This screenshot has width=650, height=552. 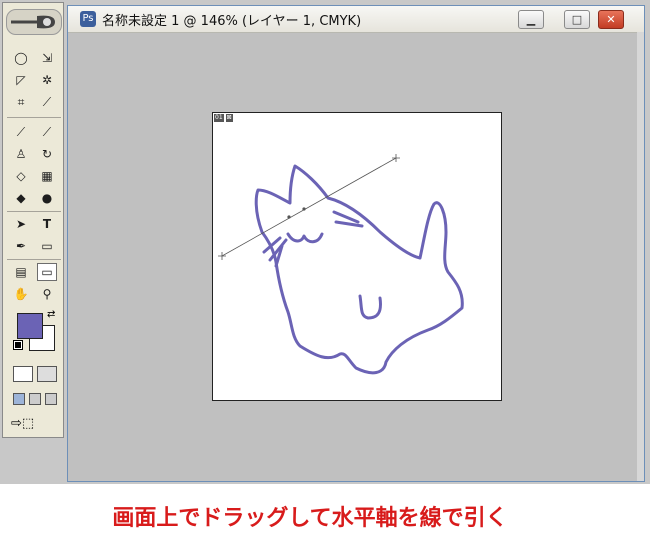 What do you see at coordinates (21, 102) in the screenshot?
I see `crop-icon: ⌗` at bounding box center [21, 102].